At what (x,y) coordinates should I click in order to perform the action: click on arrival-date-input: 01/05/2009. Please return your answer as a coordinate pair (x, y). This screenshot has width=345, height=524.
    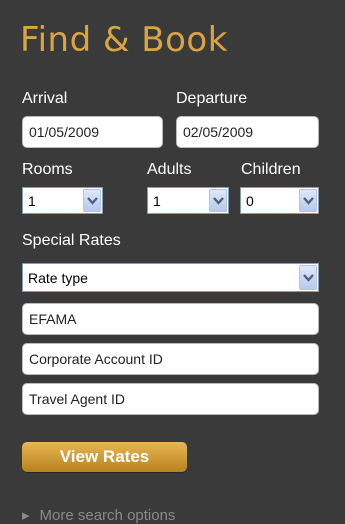
    Looking at the image, I should click on (92, 132).